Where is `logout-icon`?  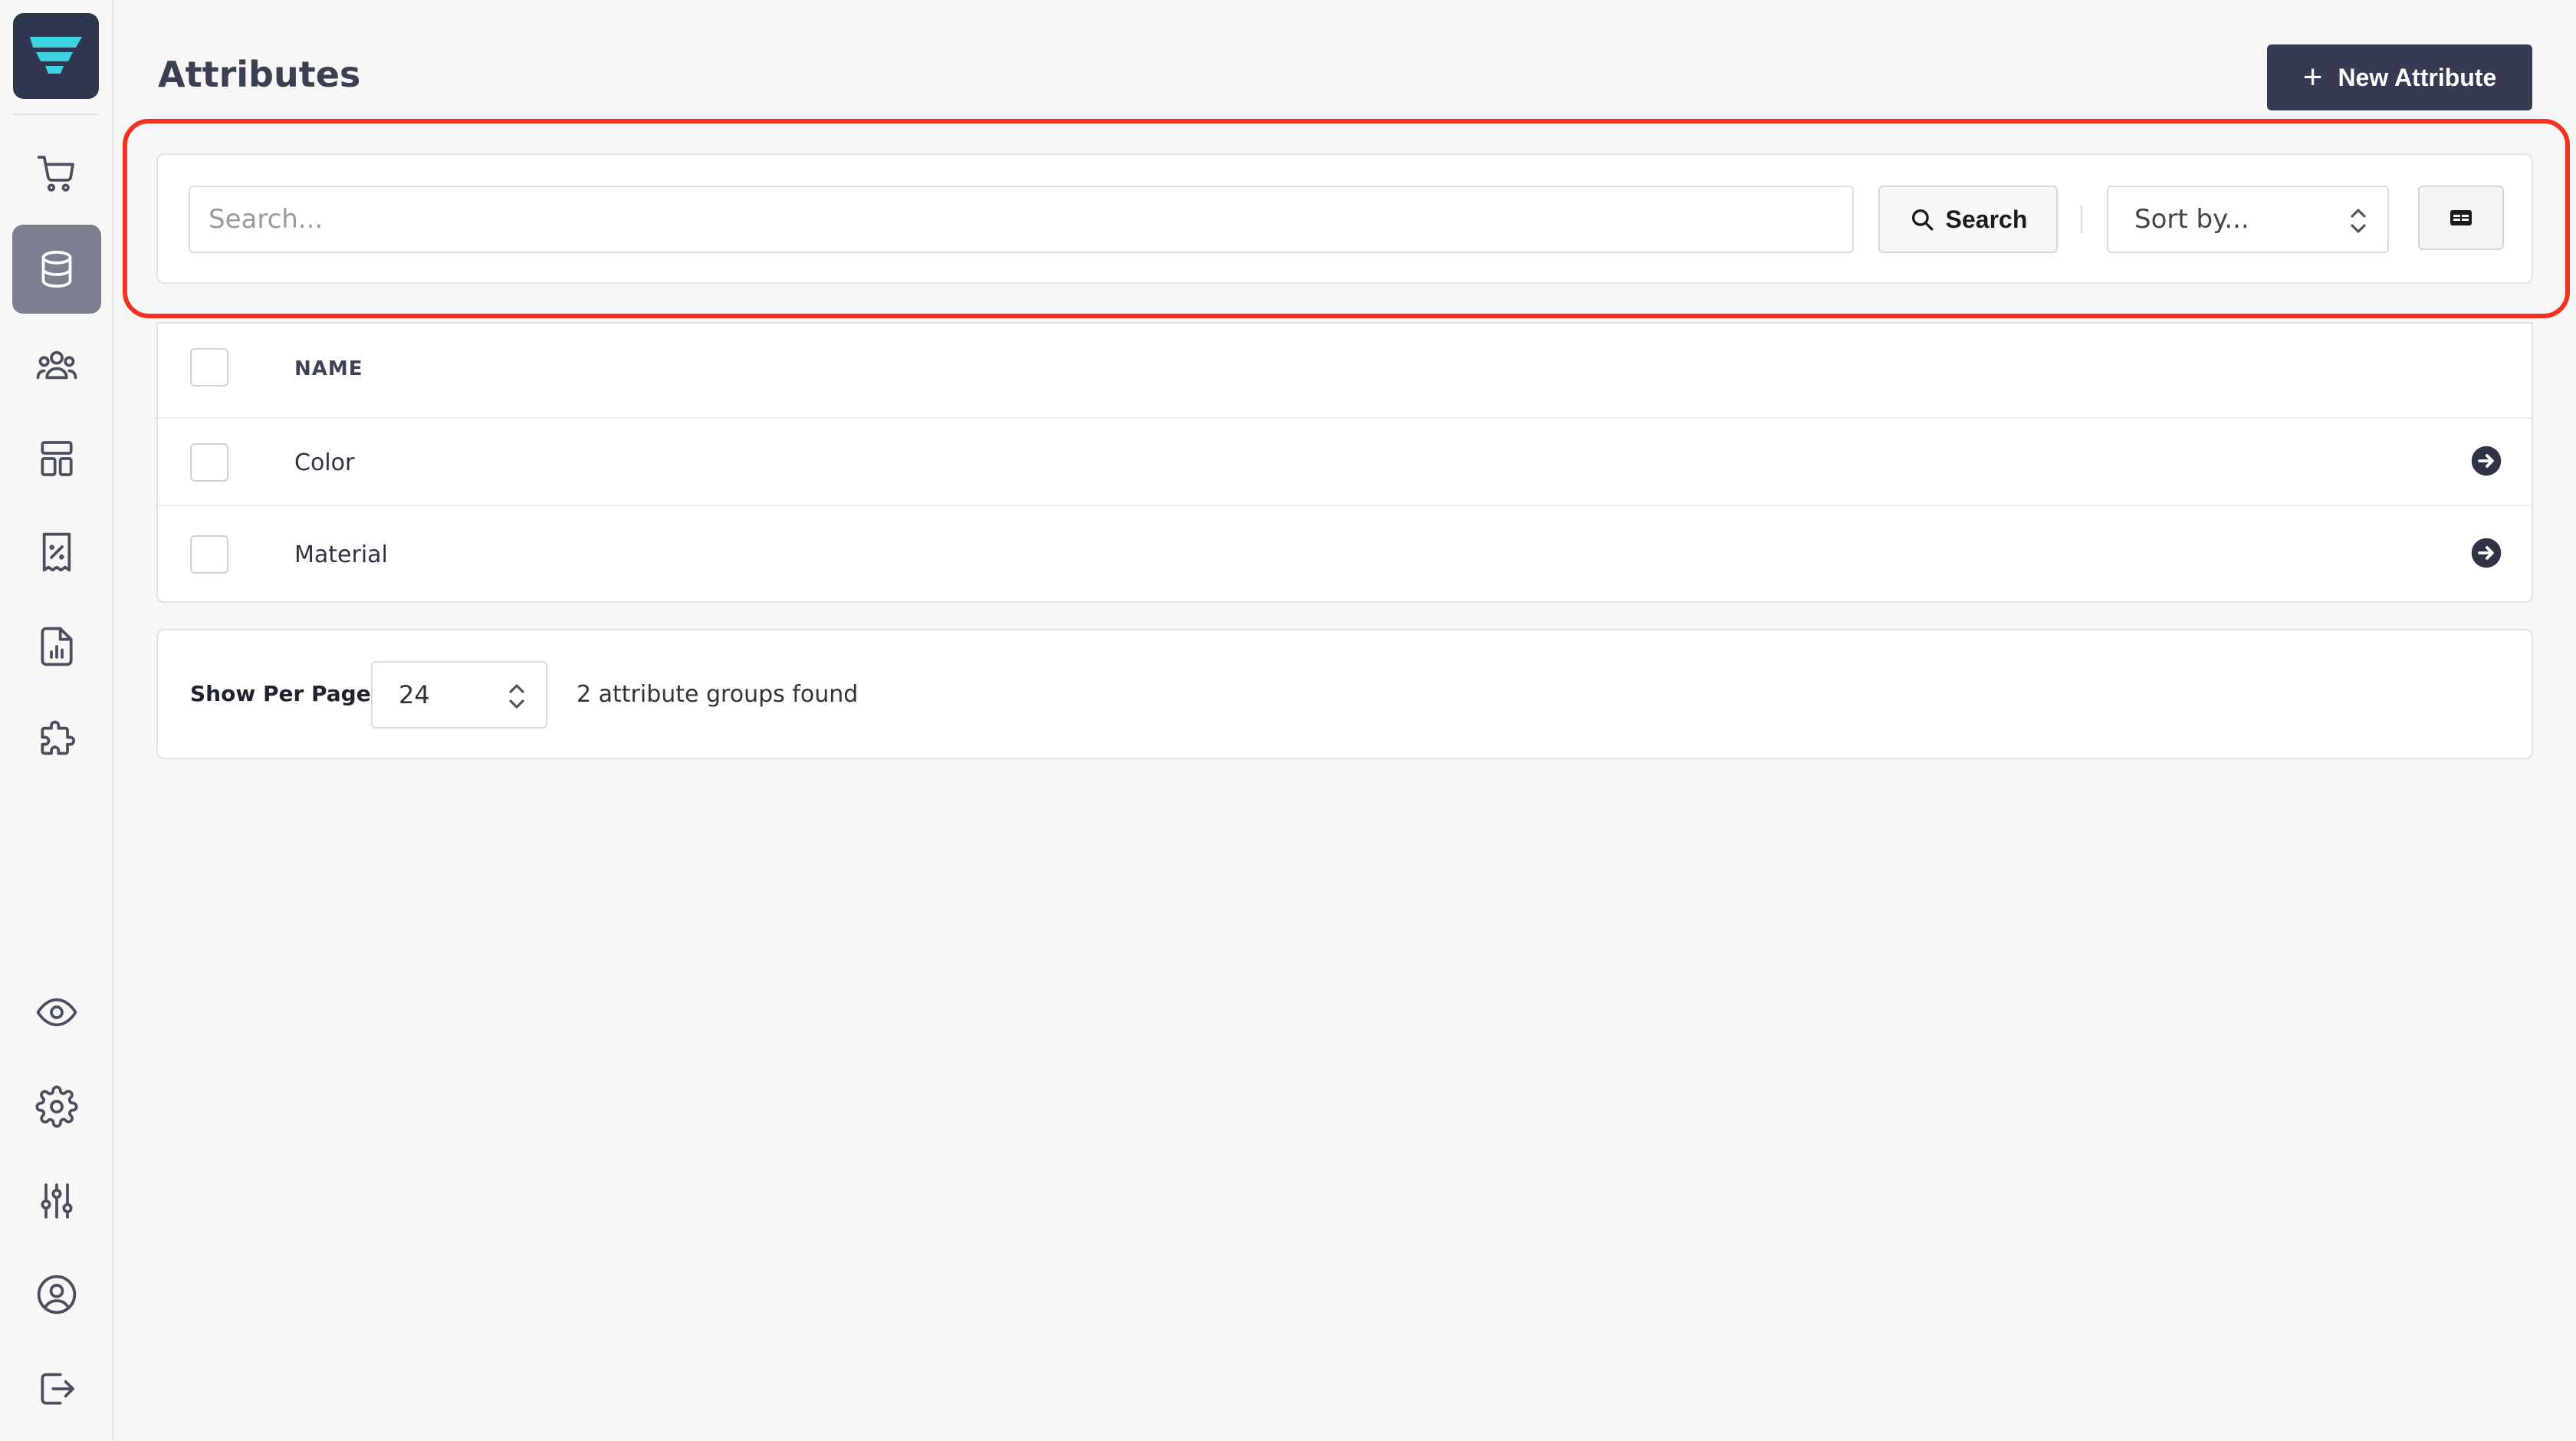 logout-icon is located at coordinates (58, 1389).